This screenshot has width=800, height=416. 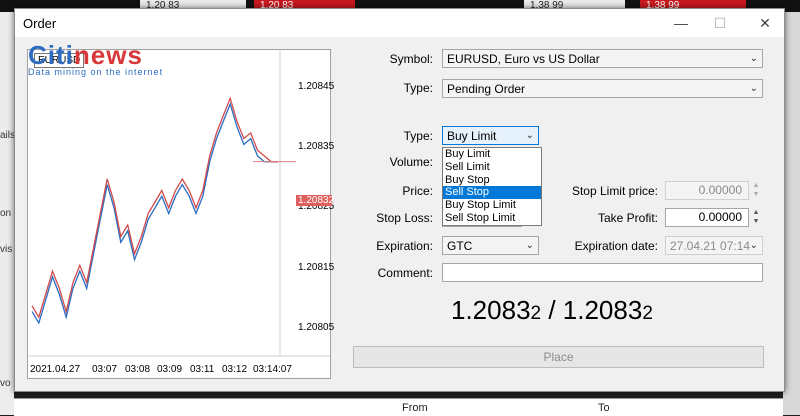 I want to click on background-label: on, so click(x=6, y=213).